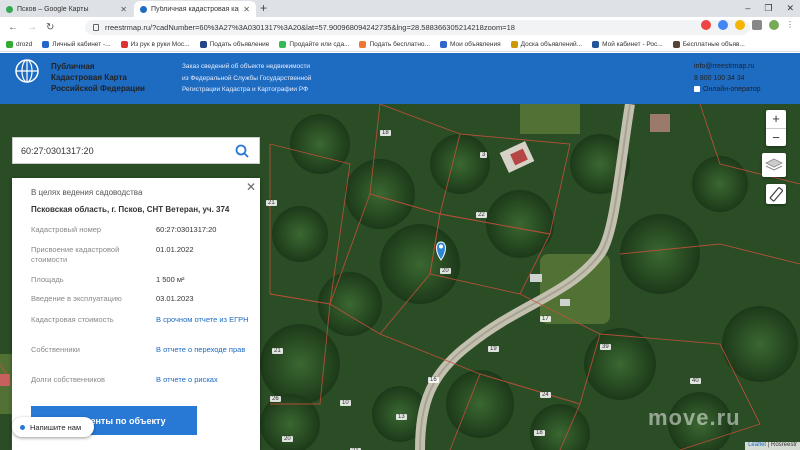  Describe the element at coordinates (251, 187) in the screenshot. I see `close-icon: ✕` at that location.